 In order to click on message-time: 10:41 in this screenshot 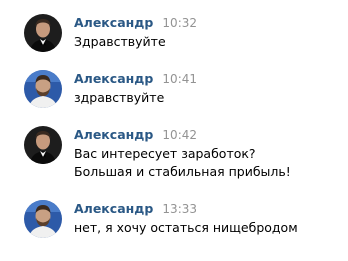, I will do `click(179, 79)`.